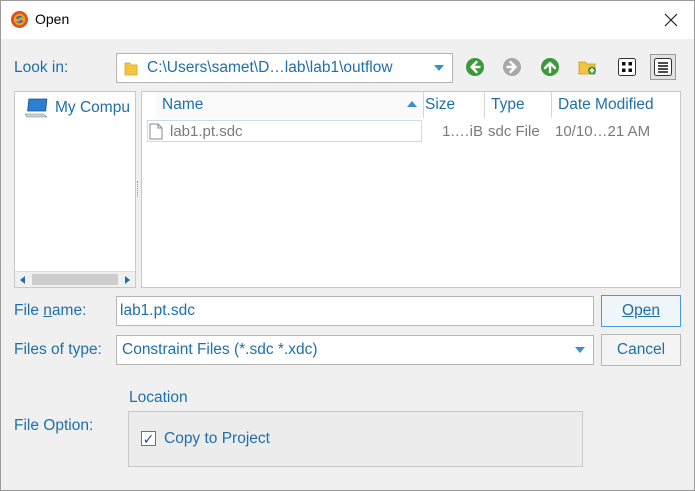  What do you see at coordinates (347, 20) in the screenshot?
I see `title-bar: Open` at bounding box center [347, 20].